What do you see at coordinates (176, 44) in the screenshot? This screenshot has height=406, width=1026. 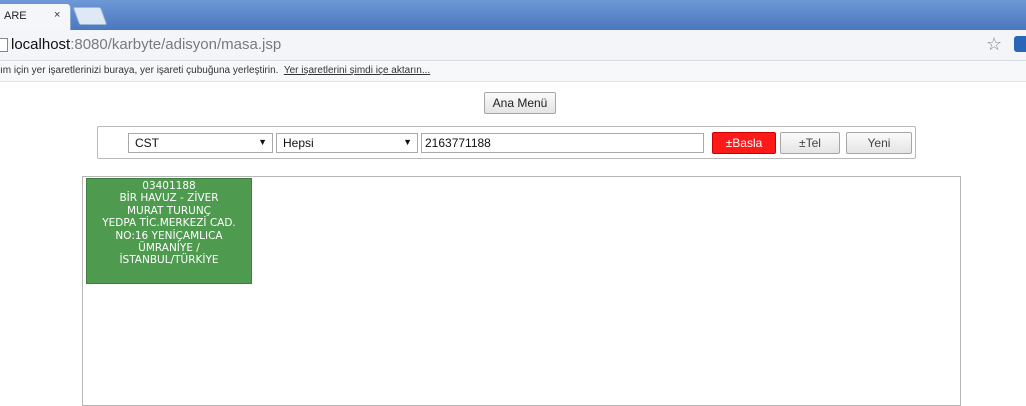 I see `url-path: :8080/karbyte/adisyon/masa.jsp` at bounding box center [176, 44].